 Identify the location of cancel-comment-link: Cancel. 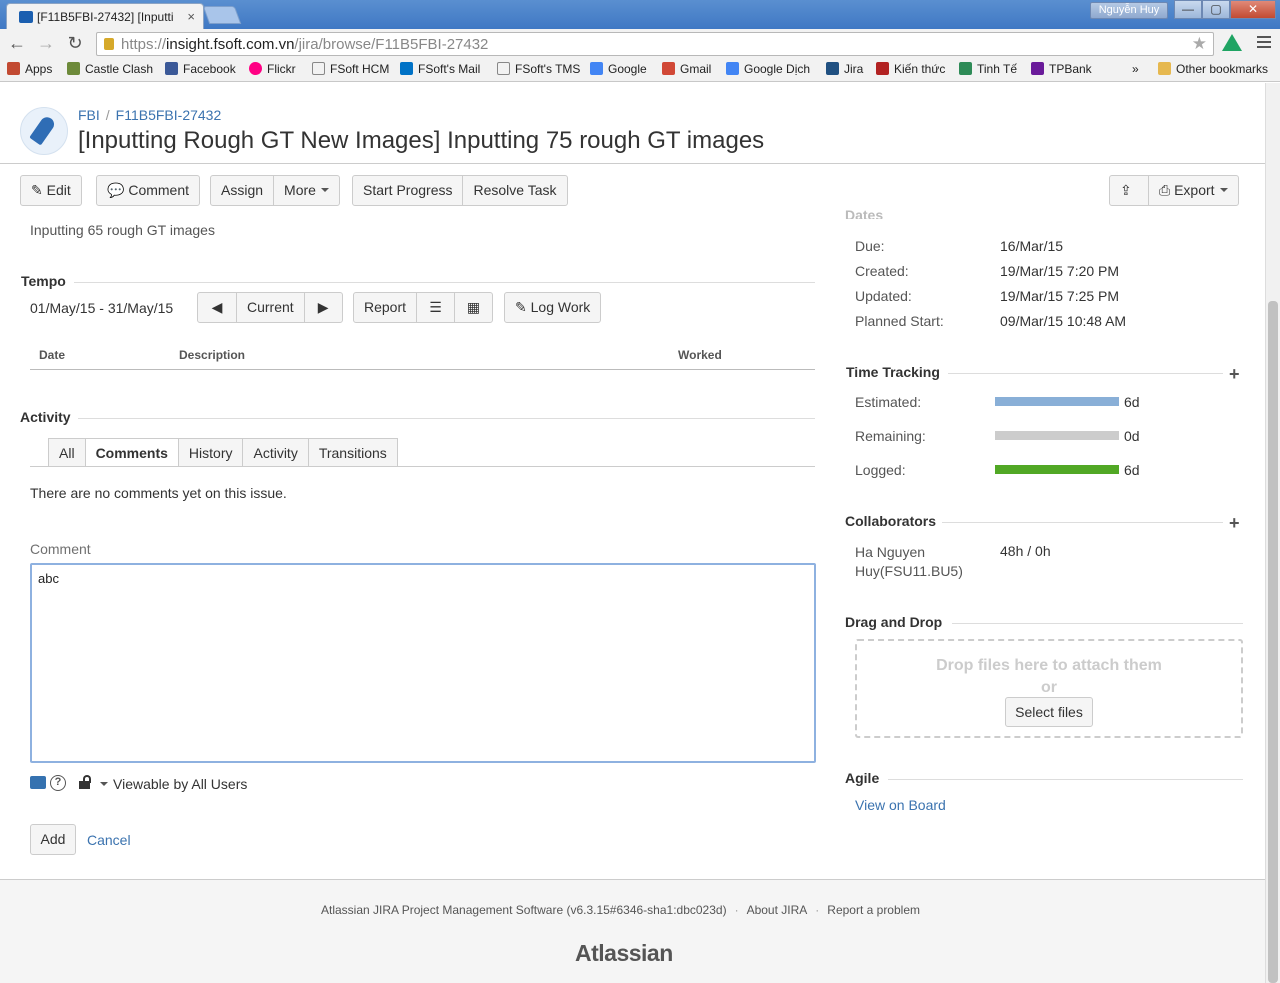
(109, 840).